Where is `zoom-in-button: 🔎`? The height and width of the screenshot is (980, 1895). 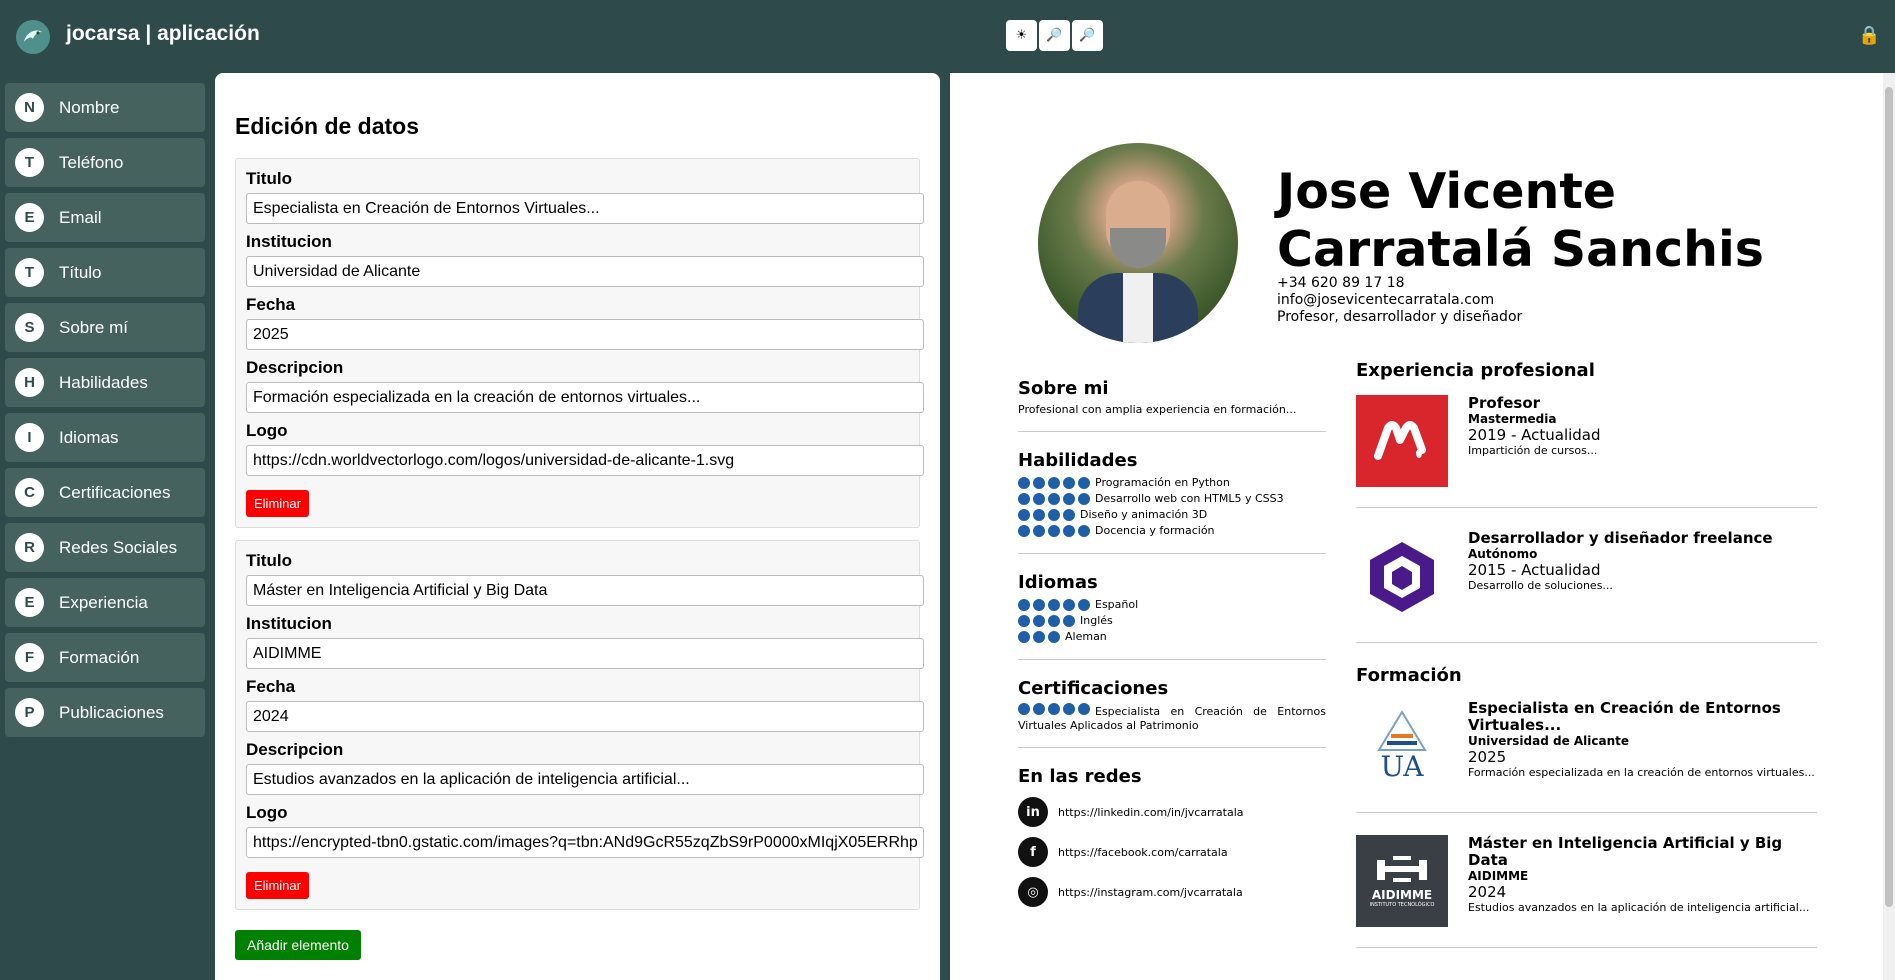 zoom-in-button: 🔎 is located at coordinates (1054, 35).